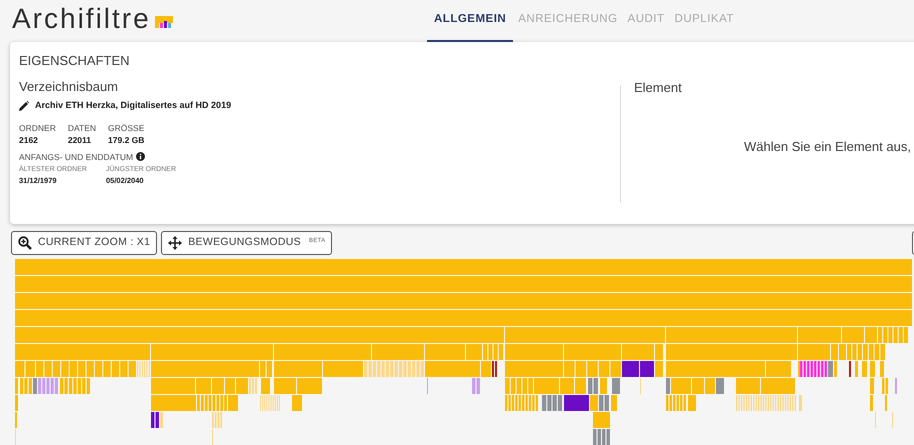 Image resolution: width=914 pixels, height=445 pixels. What do you see at coordinates (75, 61) in the screenshot?
I see `card-title: EIGENSCHAFTEN` at bounding box center [75, 61].